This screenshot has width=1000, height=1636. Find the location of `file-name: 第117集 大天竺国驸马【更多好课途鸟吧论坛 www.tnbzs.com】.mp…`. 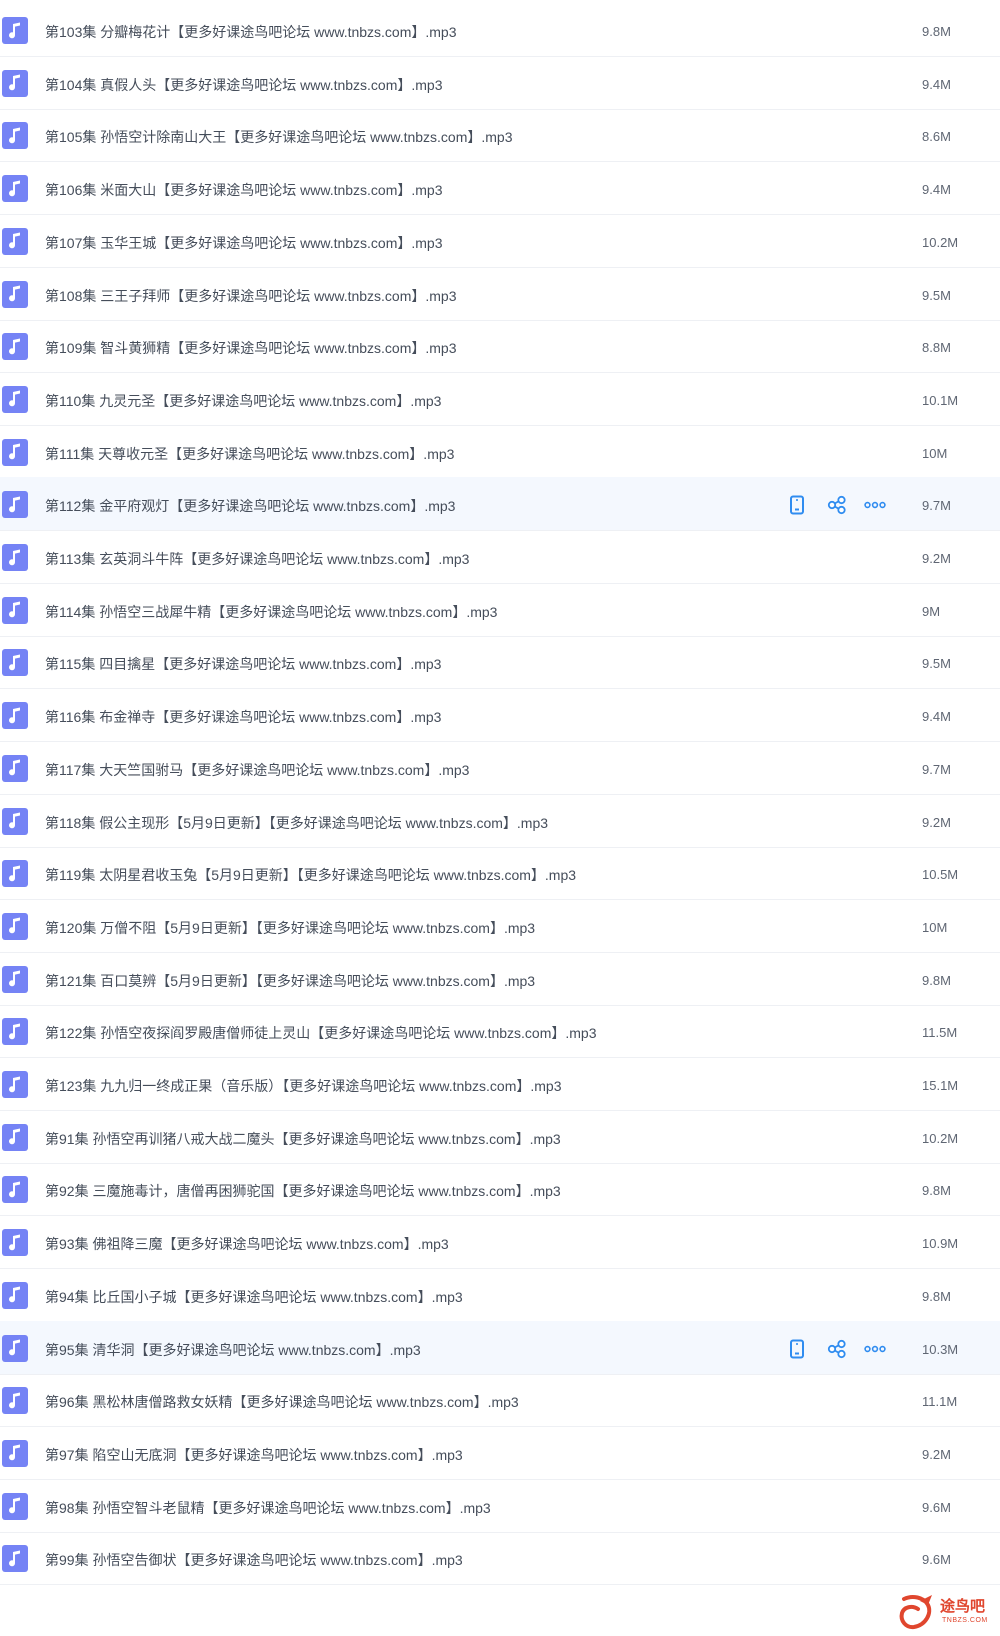

file-name: 第117集 大天竺国驸马【更多好课途鸟吧论坛 www.tnbzs.com】.mp… is located at coordinates (257, 768).